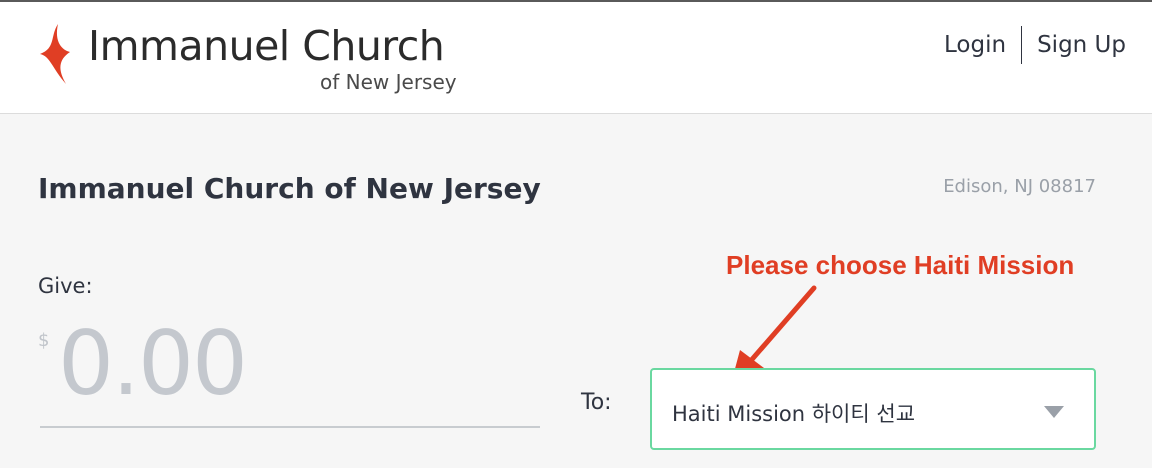  Describe the element at coordinates (288, 363) in the screenshot. I see `amount-input` at that location.